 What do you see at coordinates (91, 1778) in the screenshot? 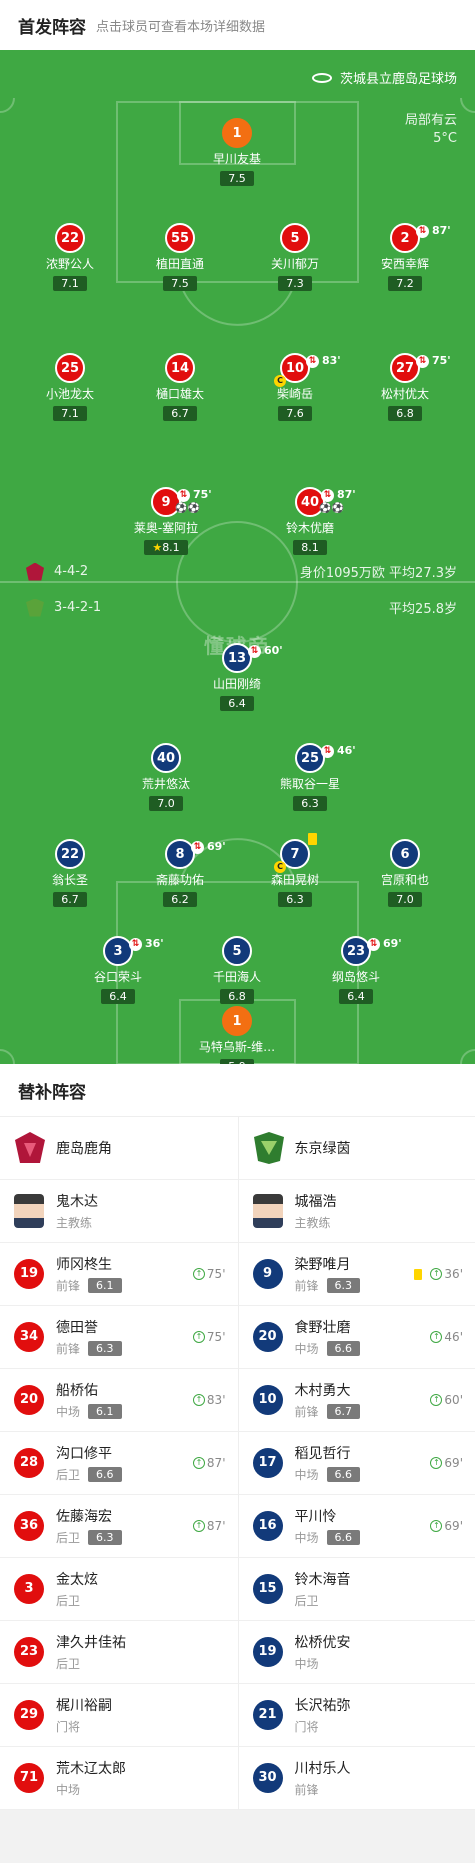
I see `player-info: 荒木辽太郎 中场` at bounding box center [91, 1778].